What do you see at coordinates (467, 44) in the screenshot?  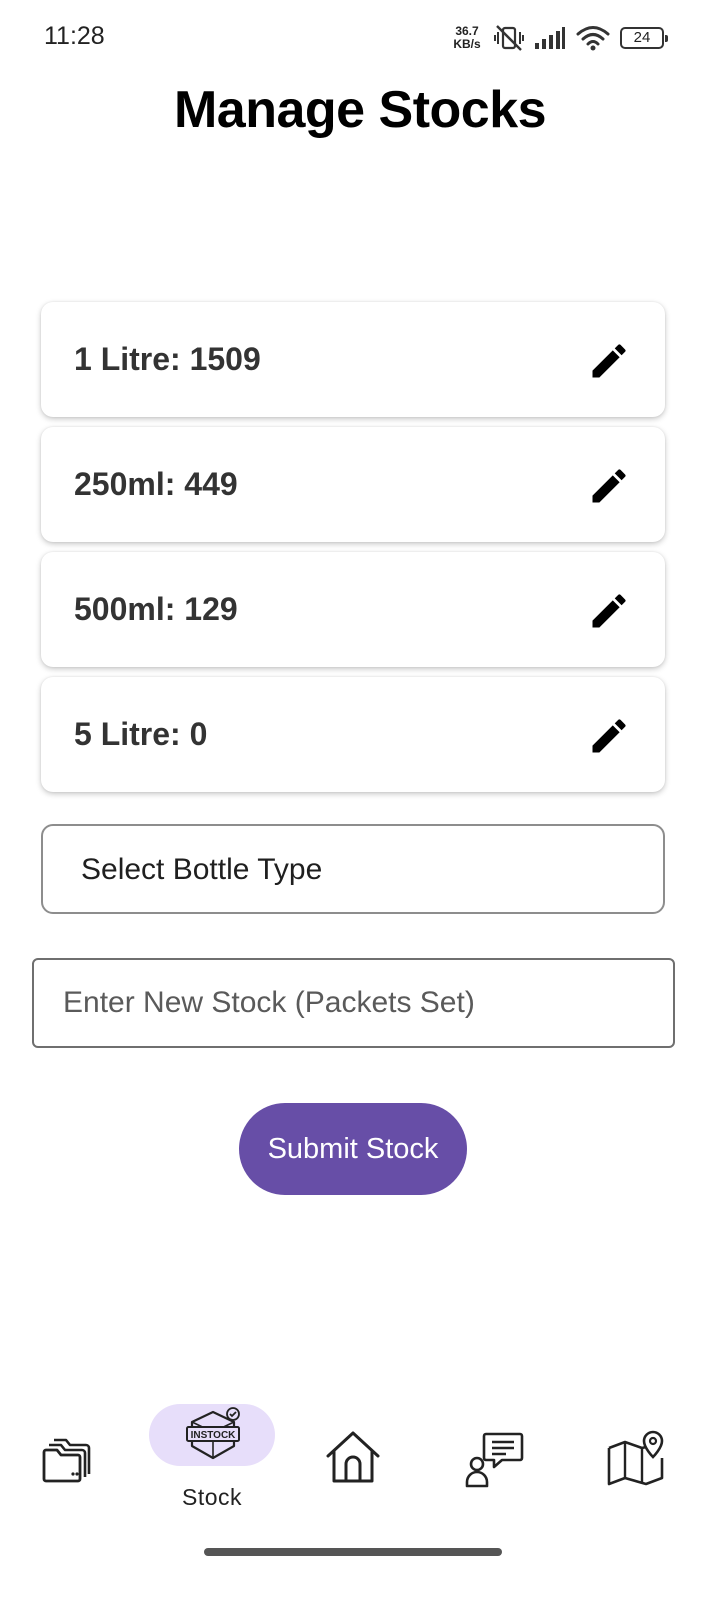 I see `network-speed-unit: KB/s` at bounding box center [467, 44].